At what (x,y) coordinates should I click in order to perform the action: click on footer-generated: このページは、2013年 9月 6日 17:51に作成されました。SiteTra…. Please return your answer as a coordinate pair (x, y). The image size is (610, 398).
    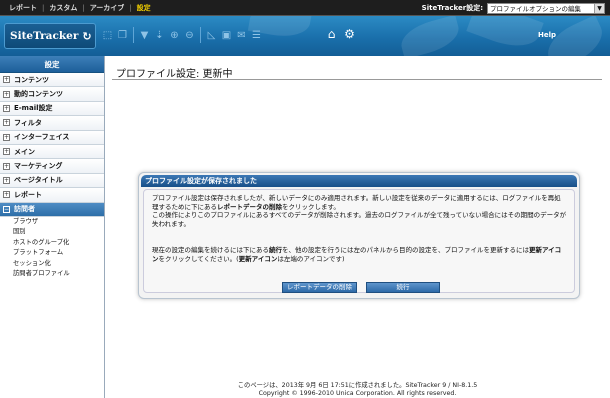
    Looking at the image, I should click on (357, 385).